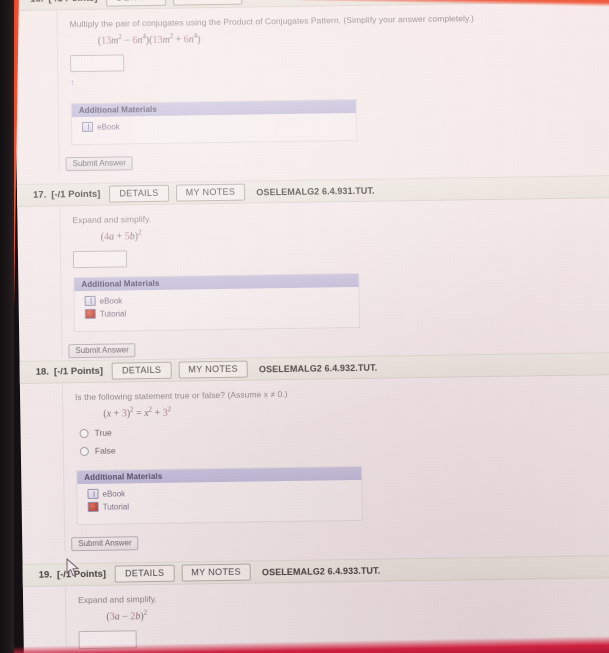 Image resolution: width=609 pixels, height=653 pixels. What do you see at coordinates (99, 164) in the screenshot?
I see `submit-answer-button-16: Submit Answer` at bounding box center [99, 164].